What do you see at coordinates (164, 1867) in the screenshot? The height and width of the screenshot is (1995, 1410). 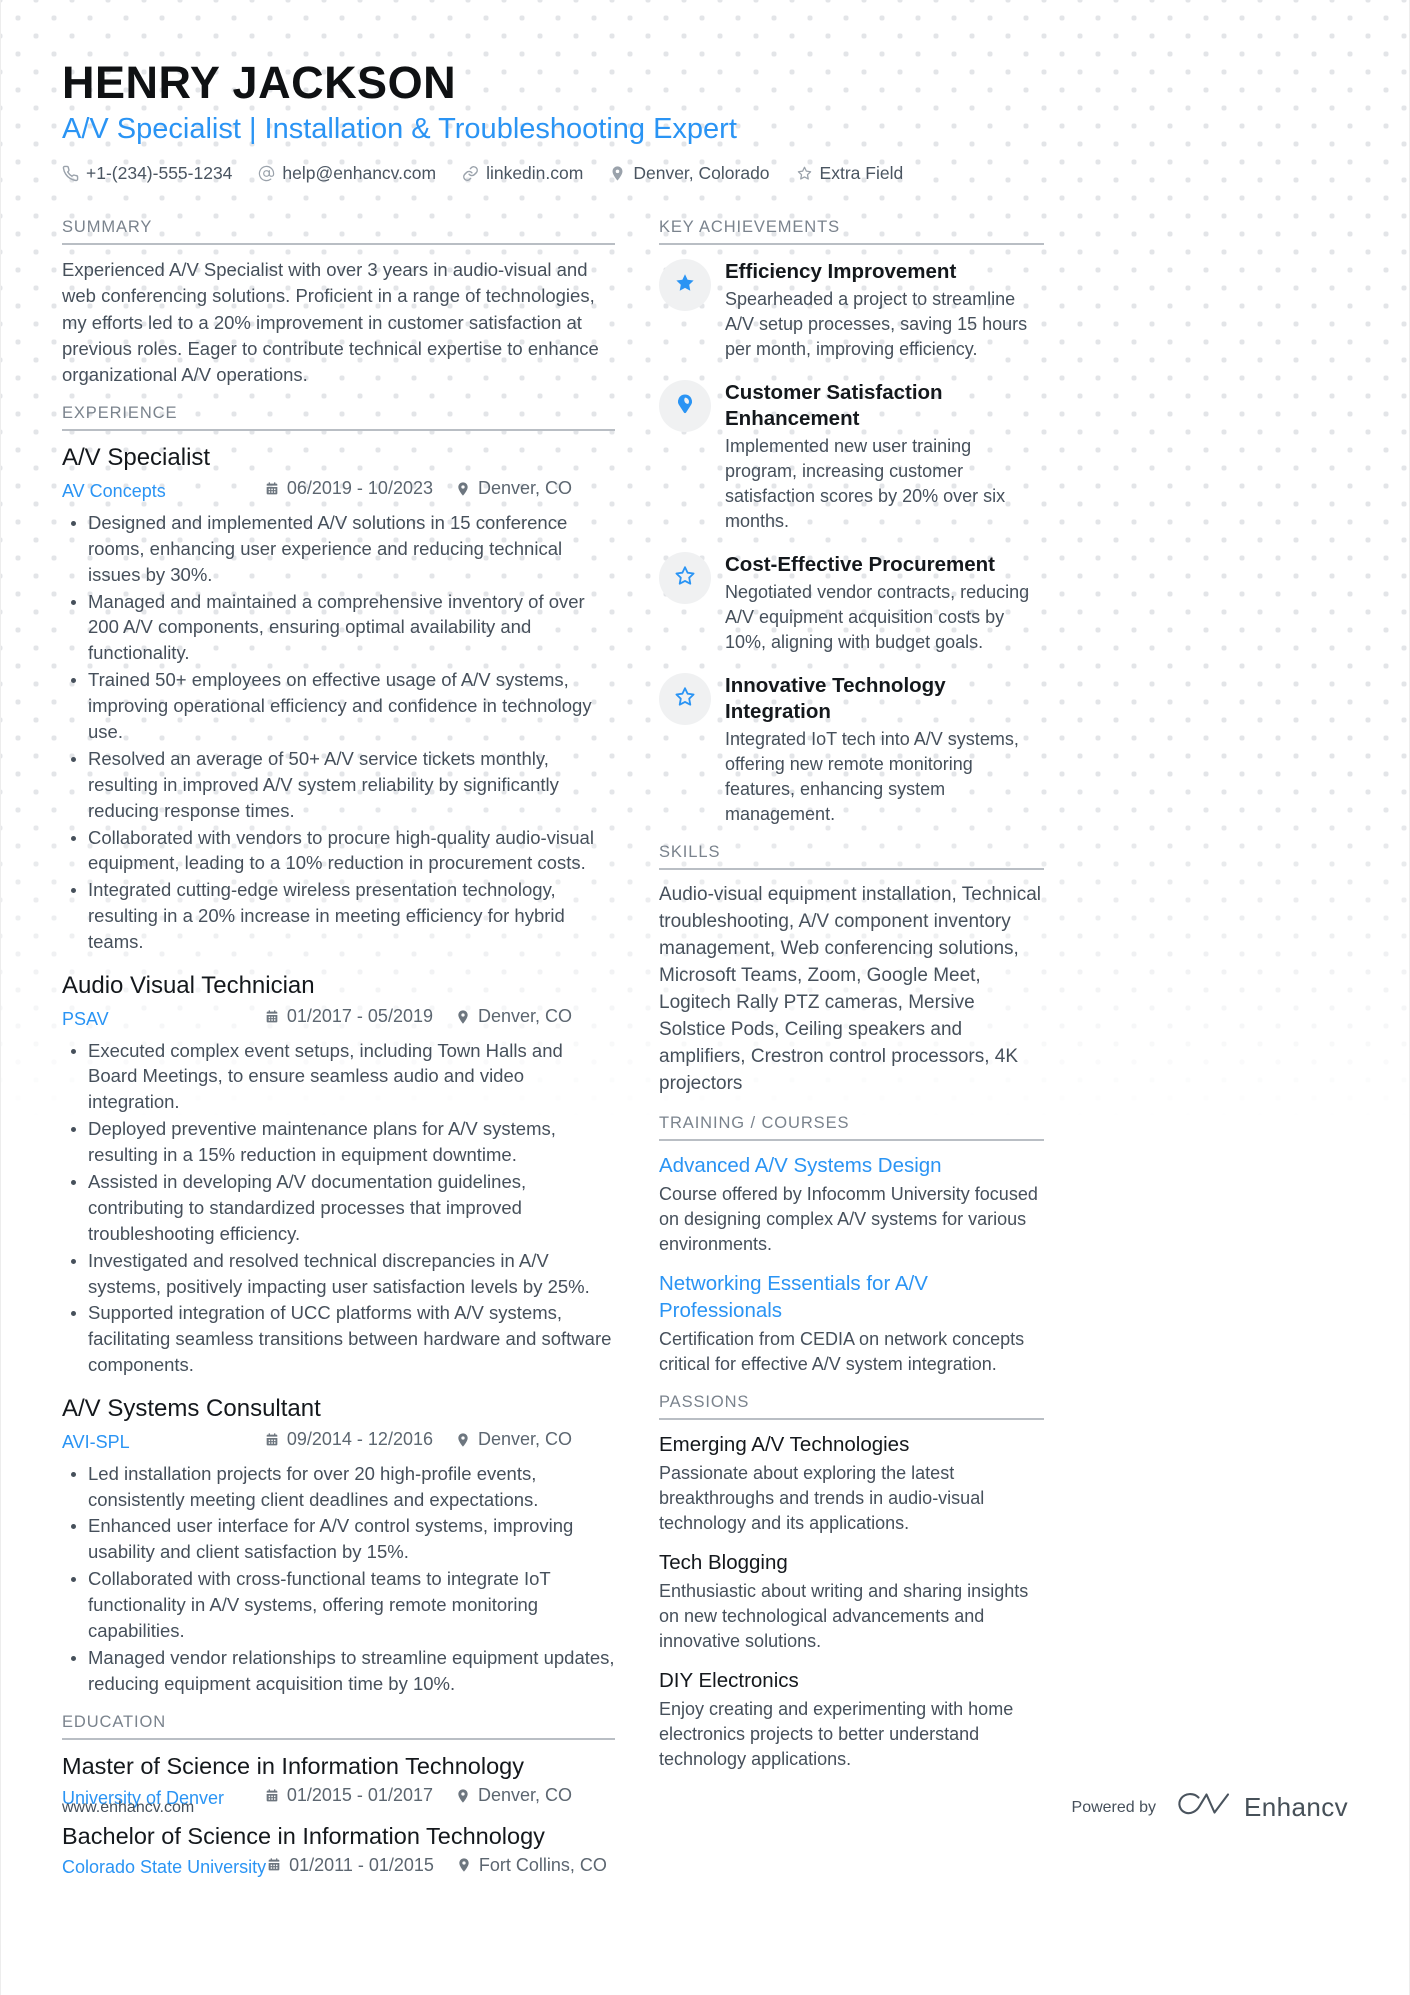 I see `education-school: Colorado State University` at bounding box center [164, 1867].